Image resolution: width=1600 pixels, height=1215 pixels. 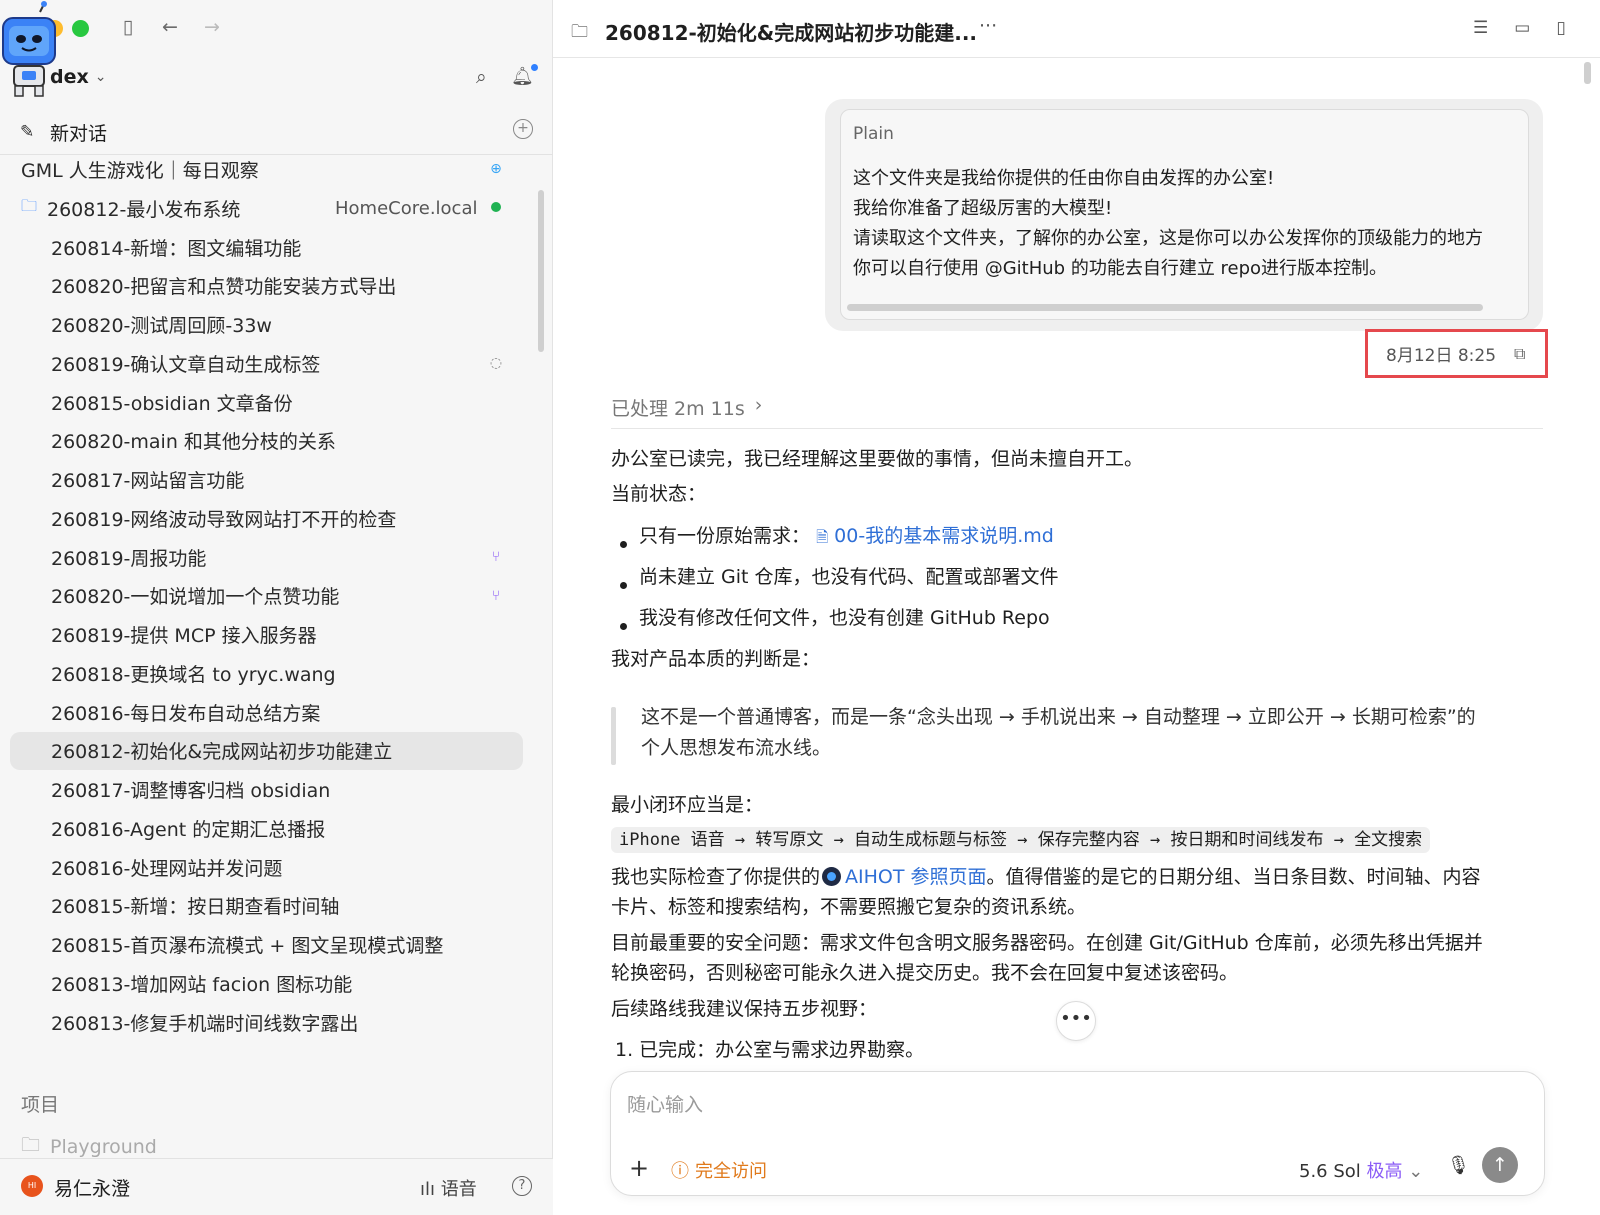 I want to click on sidebar-item-label: 260820-把留言和点赞功能安装方式导出, so click(x=224, y=287).